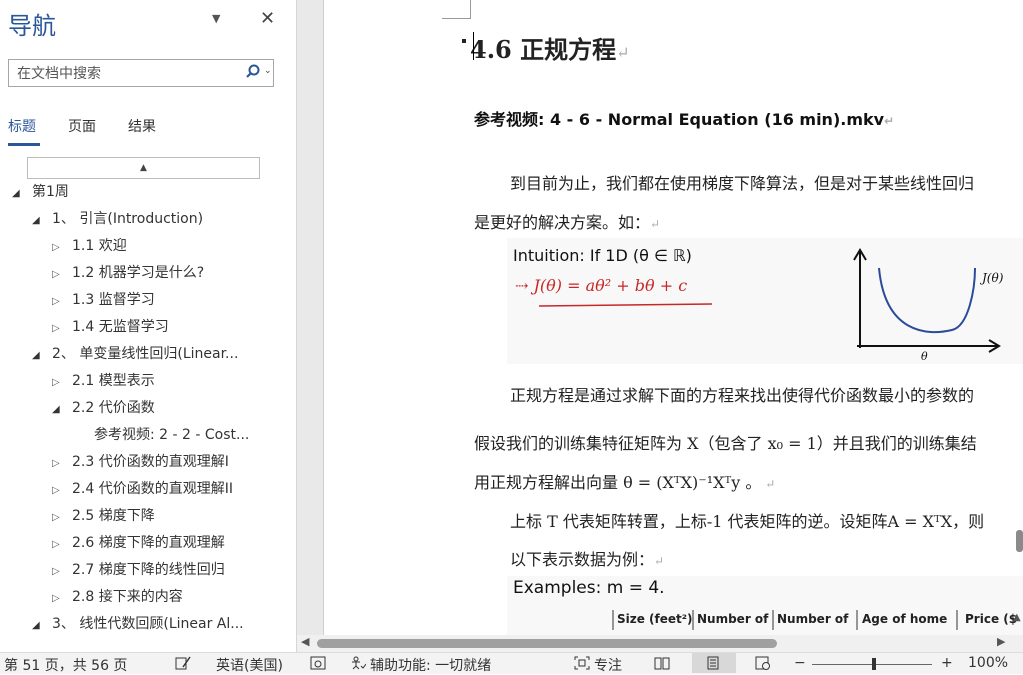  Describe the element at coordinates (103, 519) in the screenshot. I see `tree-item: ▷ 2.5 梯度下降` at that location.